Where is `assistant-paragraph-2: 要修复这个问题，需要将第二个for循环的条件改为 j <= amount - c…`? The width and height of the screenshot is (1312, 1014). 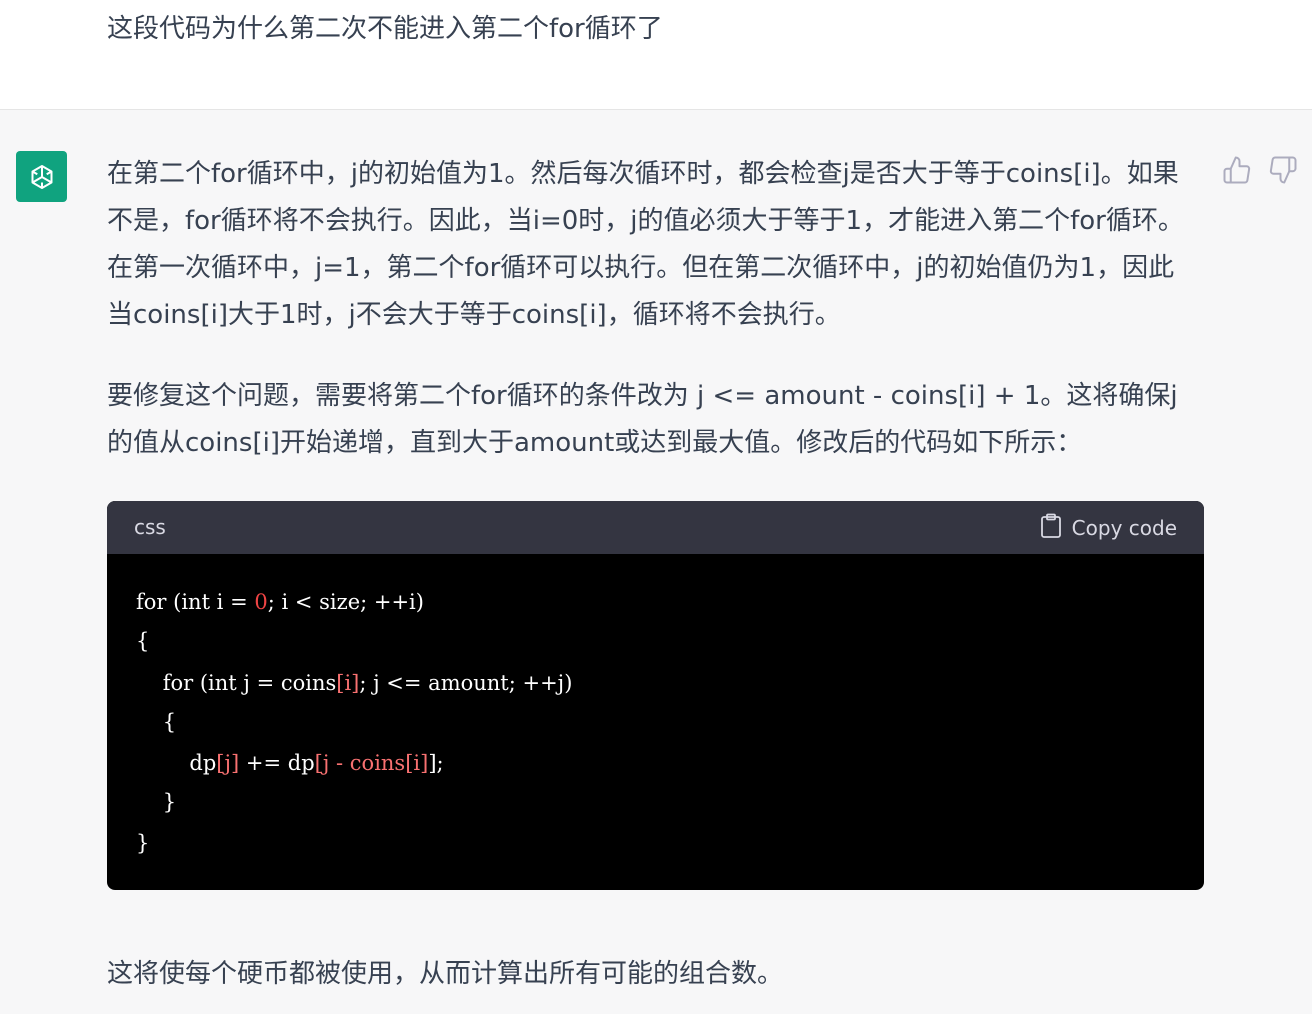 assistant-paragraph-2: 要修复这个问题，需要将第二个for循环的条件改为 j <= amount - c… is located at coordinates (642, 419).